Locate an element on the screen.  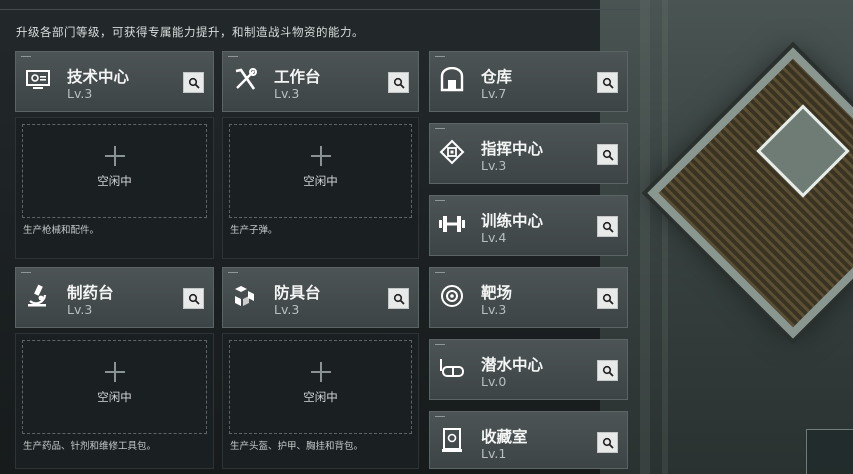
microscope-icon is located at coordinates (38, 296).